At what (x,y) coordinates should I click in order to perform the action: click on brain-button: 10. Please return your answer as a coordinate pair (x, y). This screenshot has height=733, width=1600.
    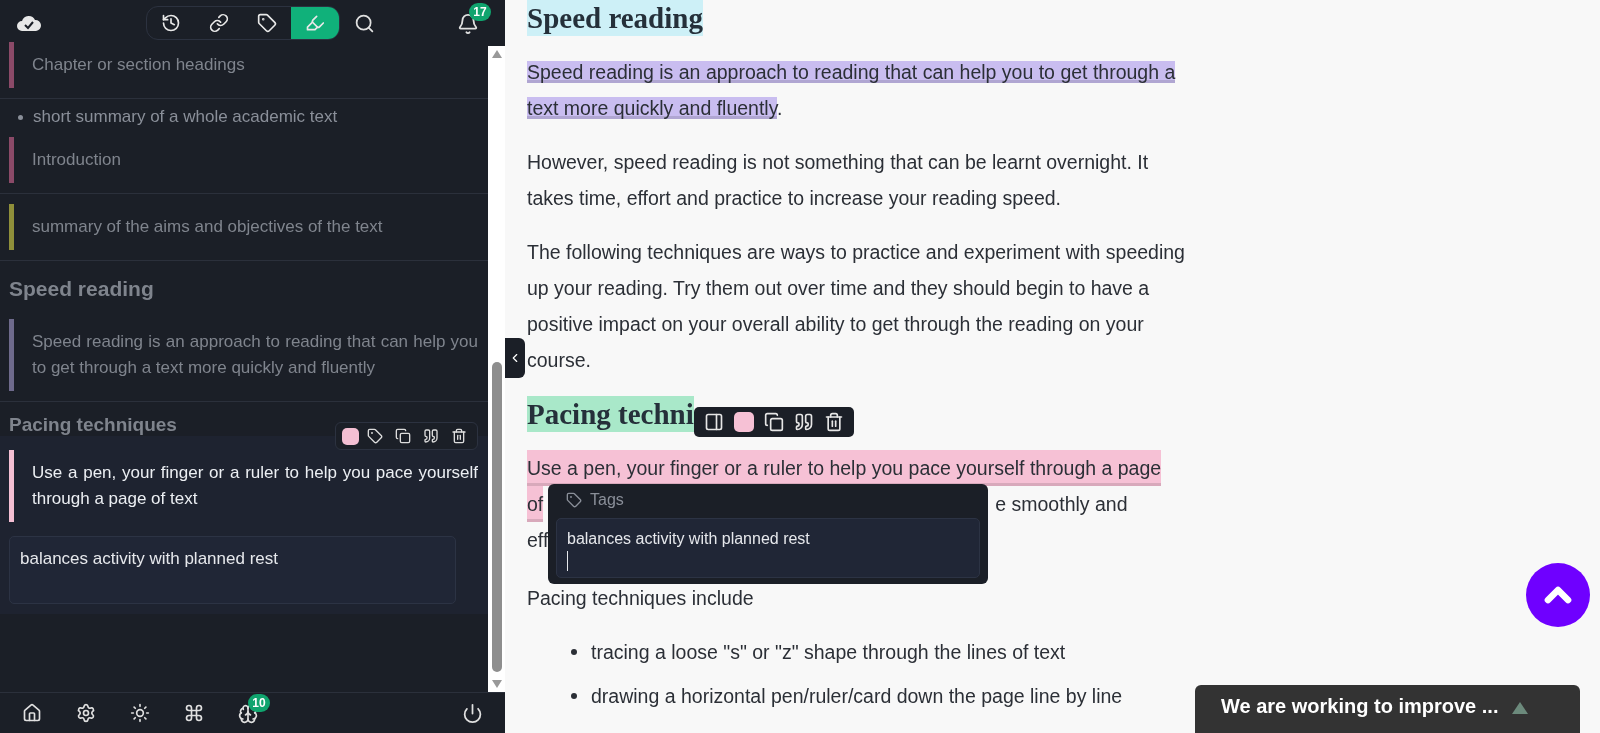
    Looking at the image, I should click on (252, 710).